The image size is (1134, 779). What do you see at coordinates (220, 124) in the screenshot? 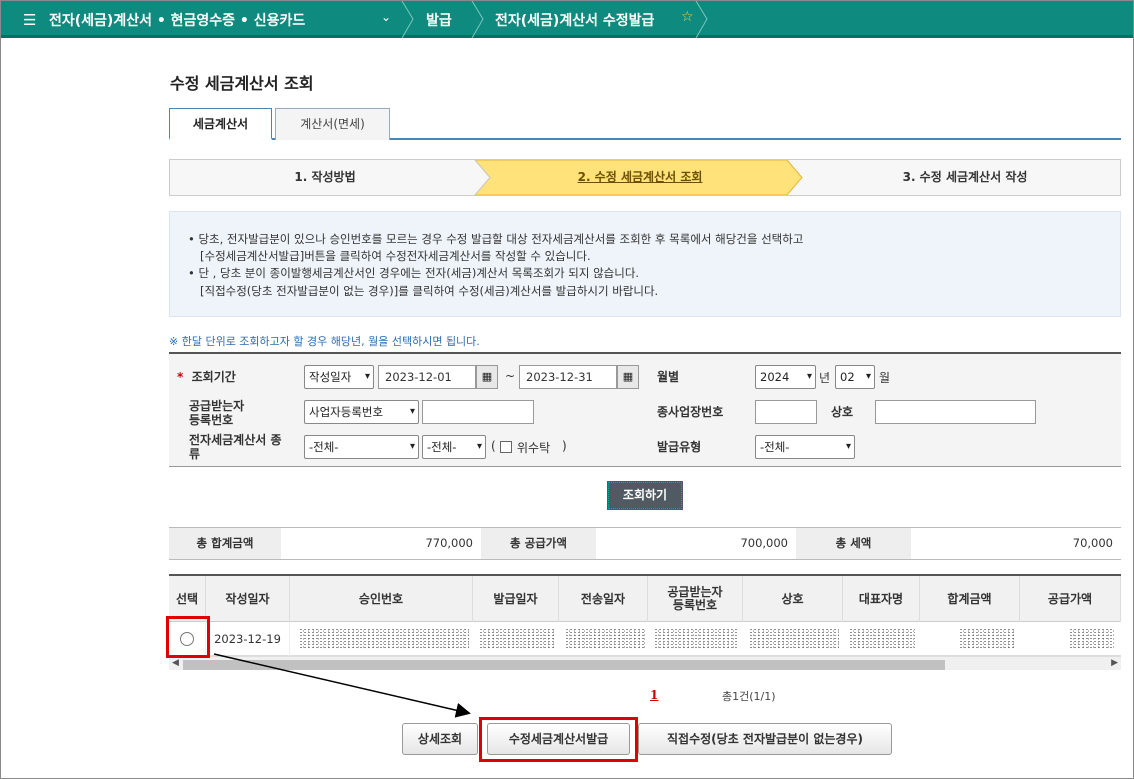
I see `tab-tax-invoice: 세금계산서` at bounding box center [220, 124].